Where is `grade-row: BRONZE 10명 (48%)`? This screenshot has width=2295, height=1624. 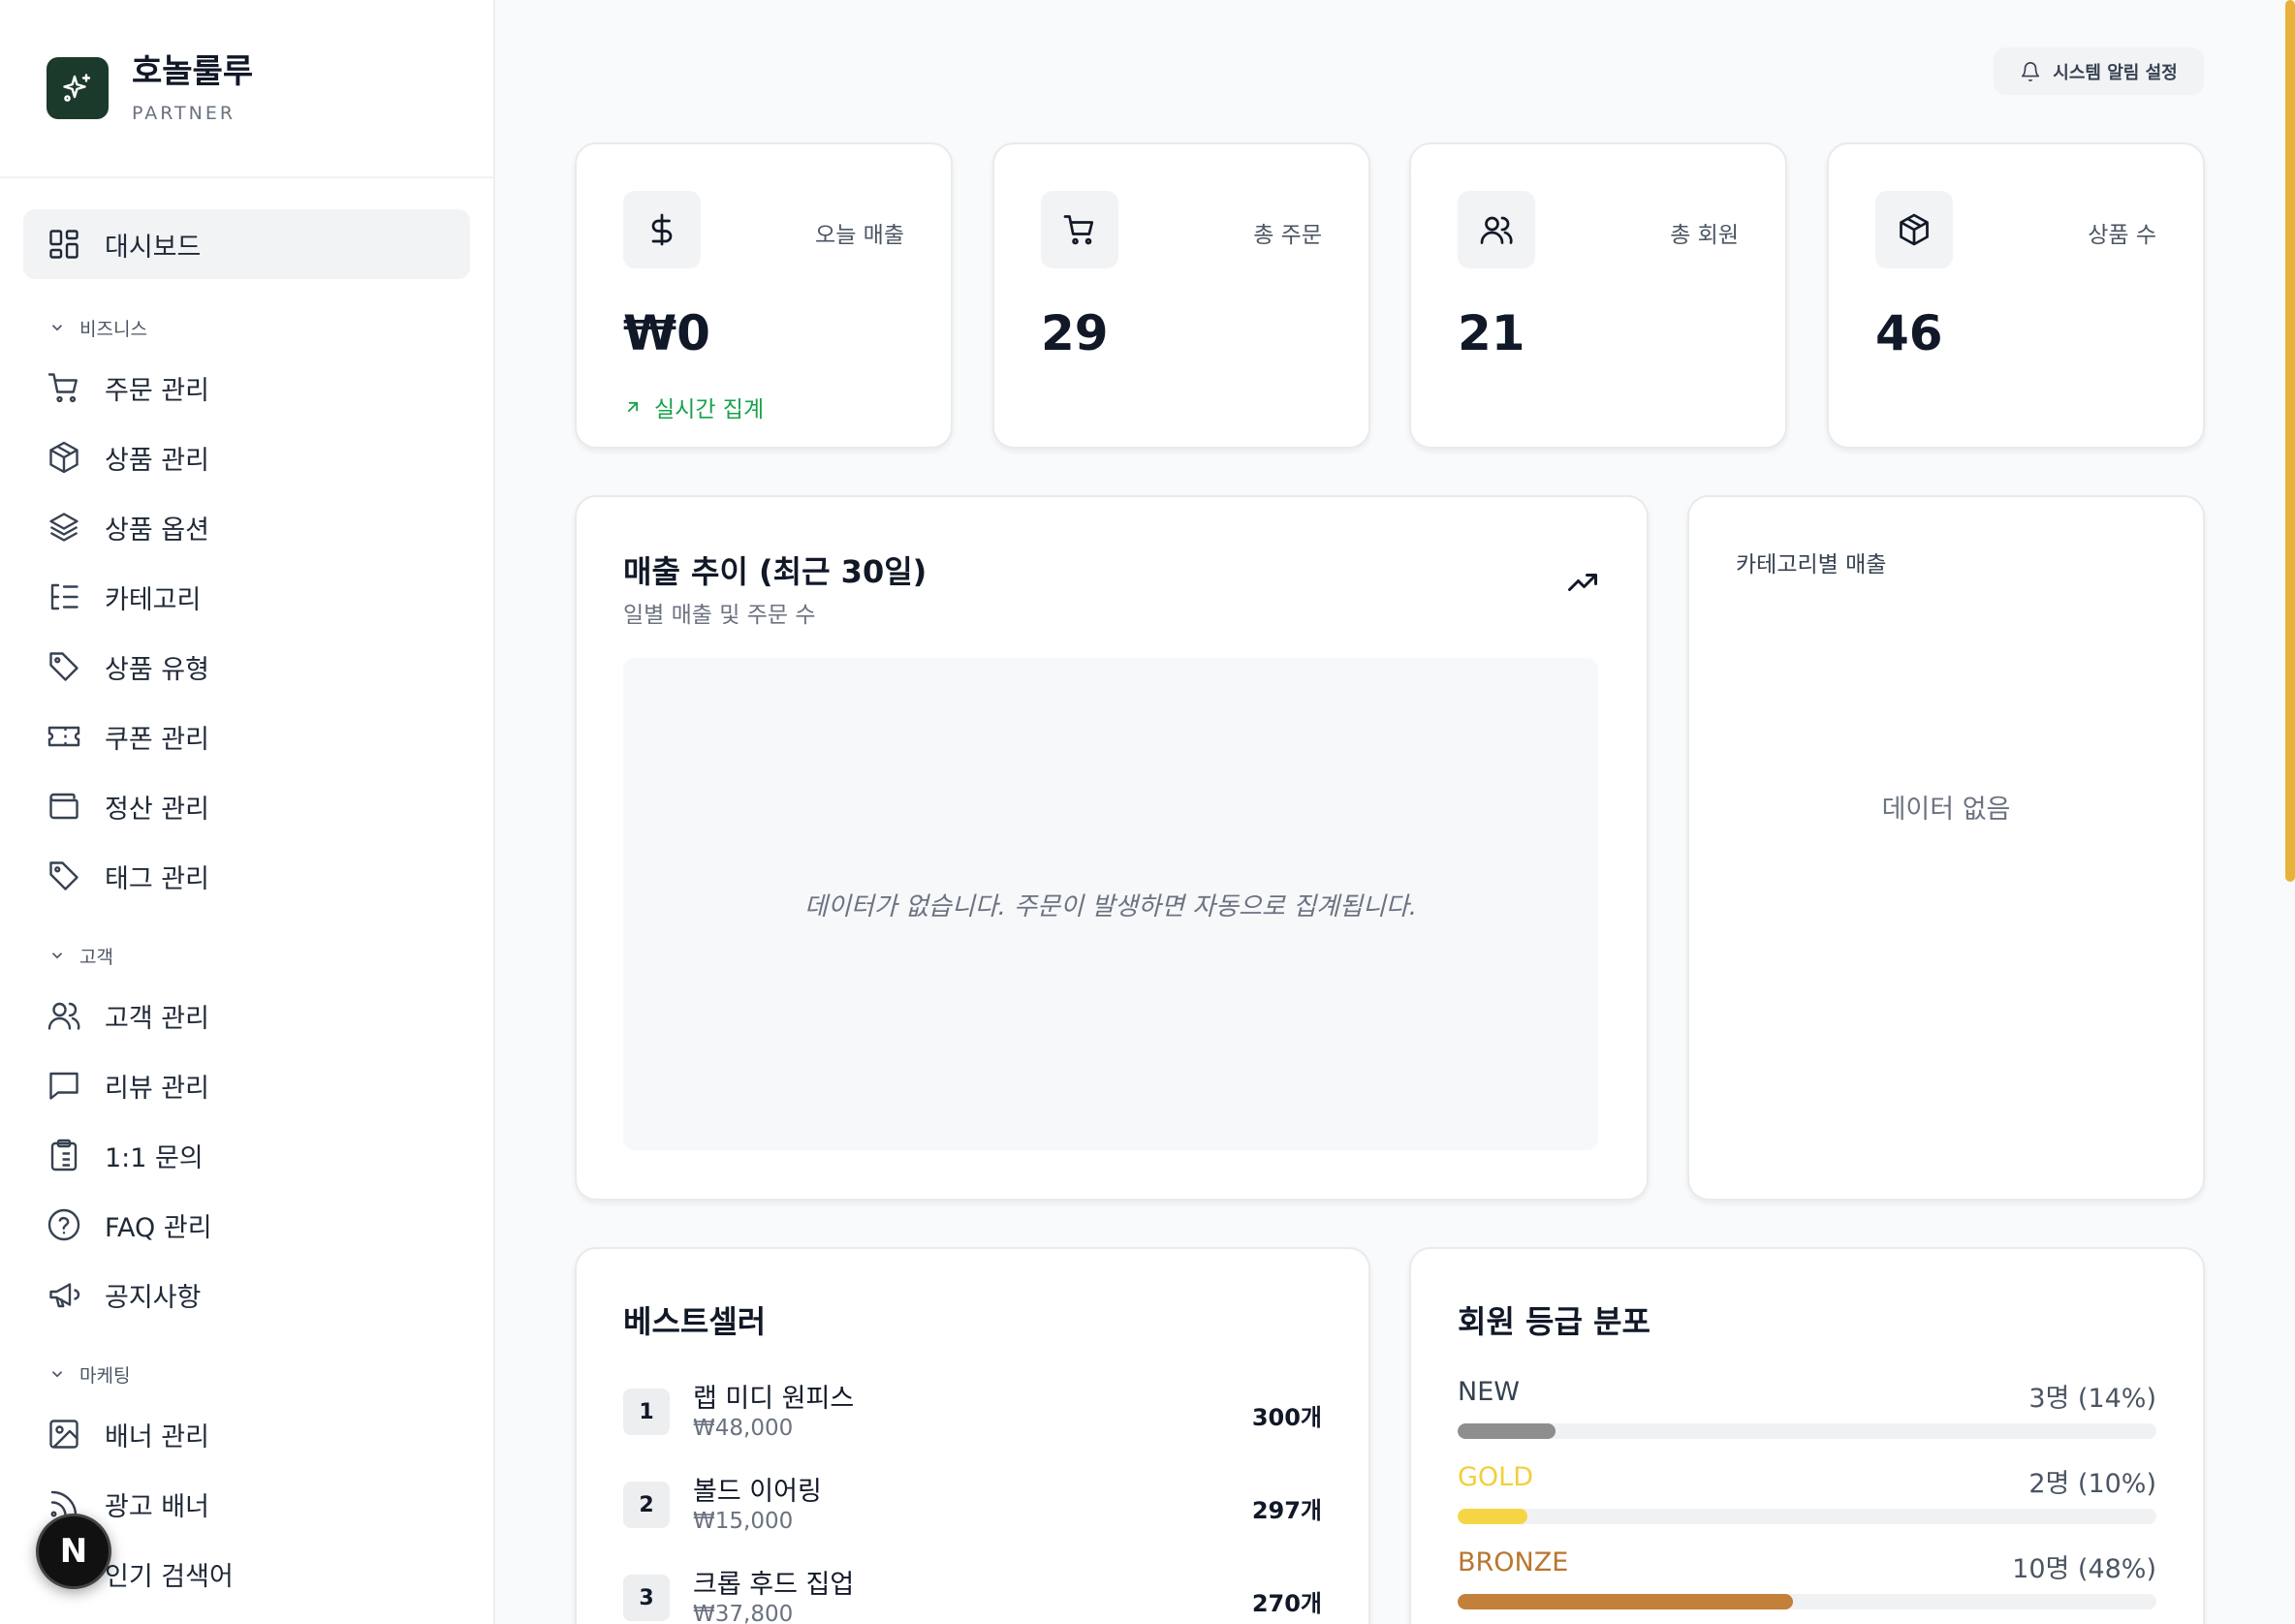
grade-row: BRONZE 10명 (48%) is located at coordinates (1807, 1586).